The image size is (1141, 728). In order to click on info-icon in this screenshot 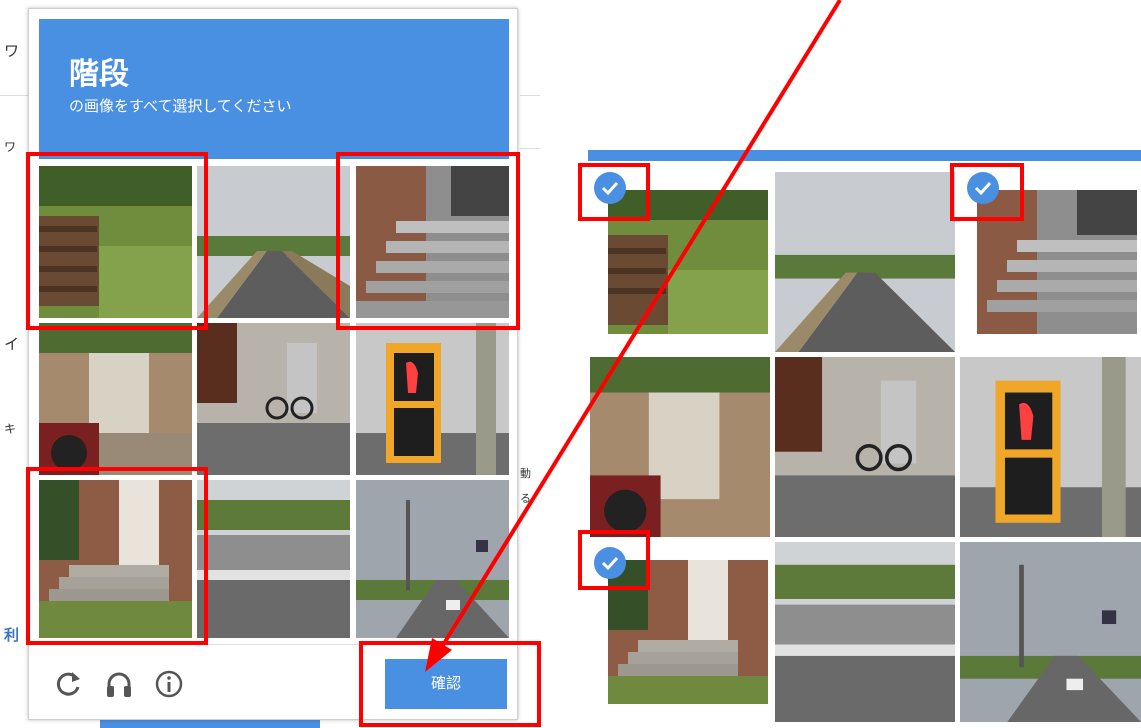, I will do `click(169, 684)`.